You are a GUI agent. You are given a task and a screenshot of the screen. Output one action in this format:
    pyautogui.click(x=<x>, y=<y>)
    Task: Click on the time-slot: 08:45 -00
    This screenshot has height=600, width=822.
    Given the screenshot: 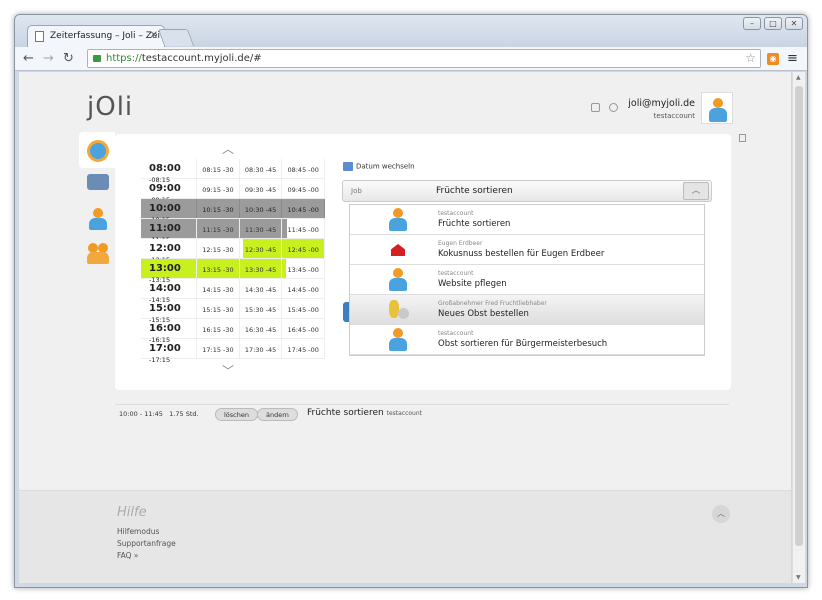 What is the action you would take?
    pyautogui.click(x=303, y=168)
    